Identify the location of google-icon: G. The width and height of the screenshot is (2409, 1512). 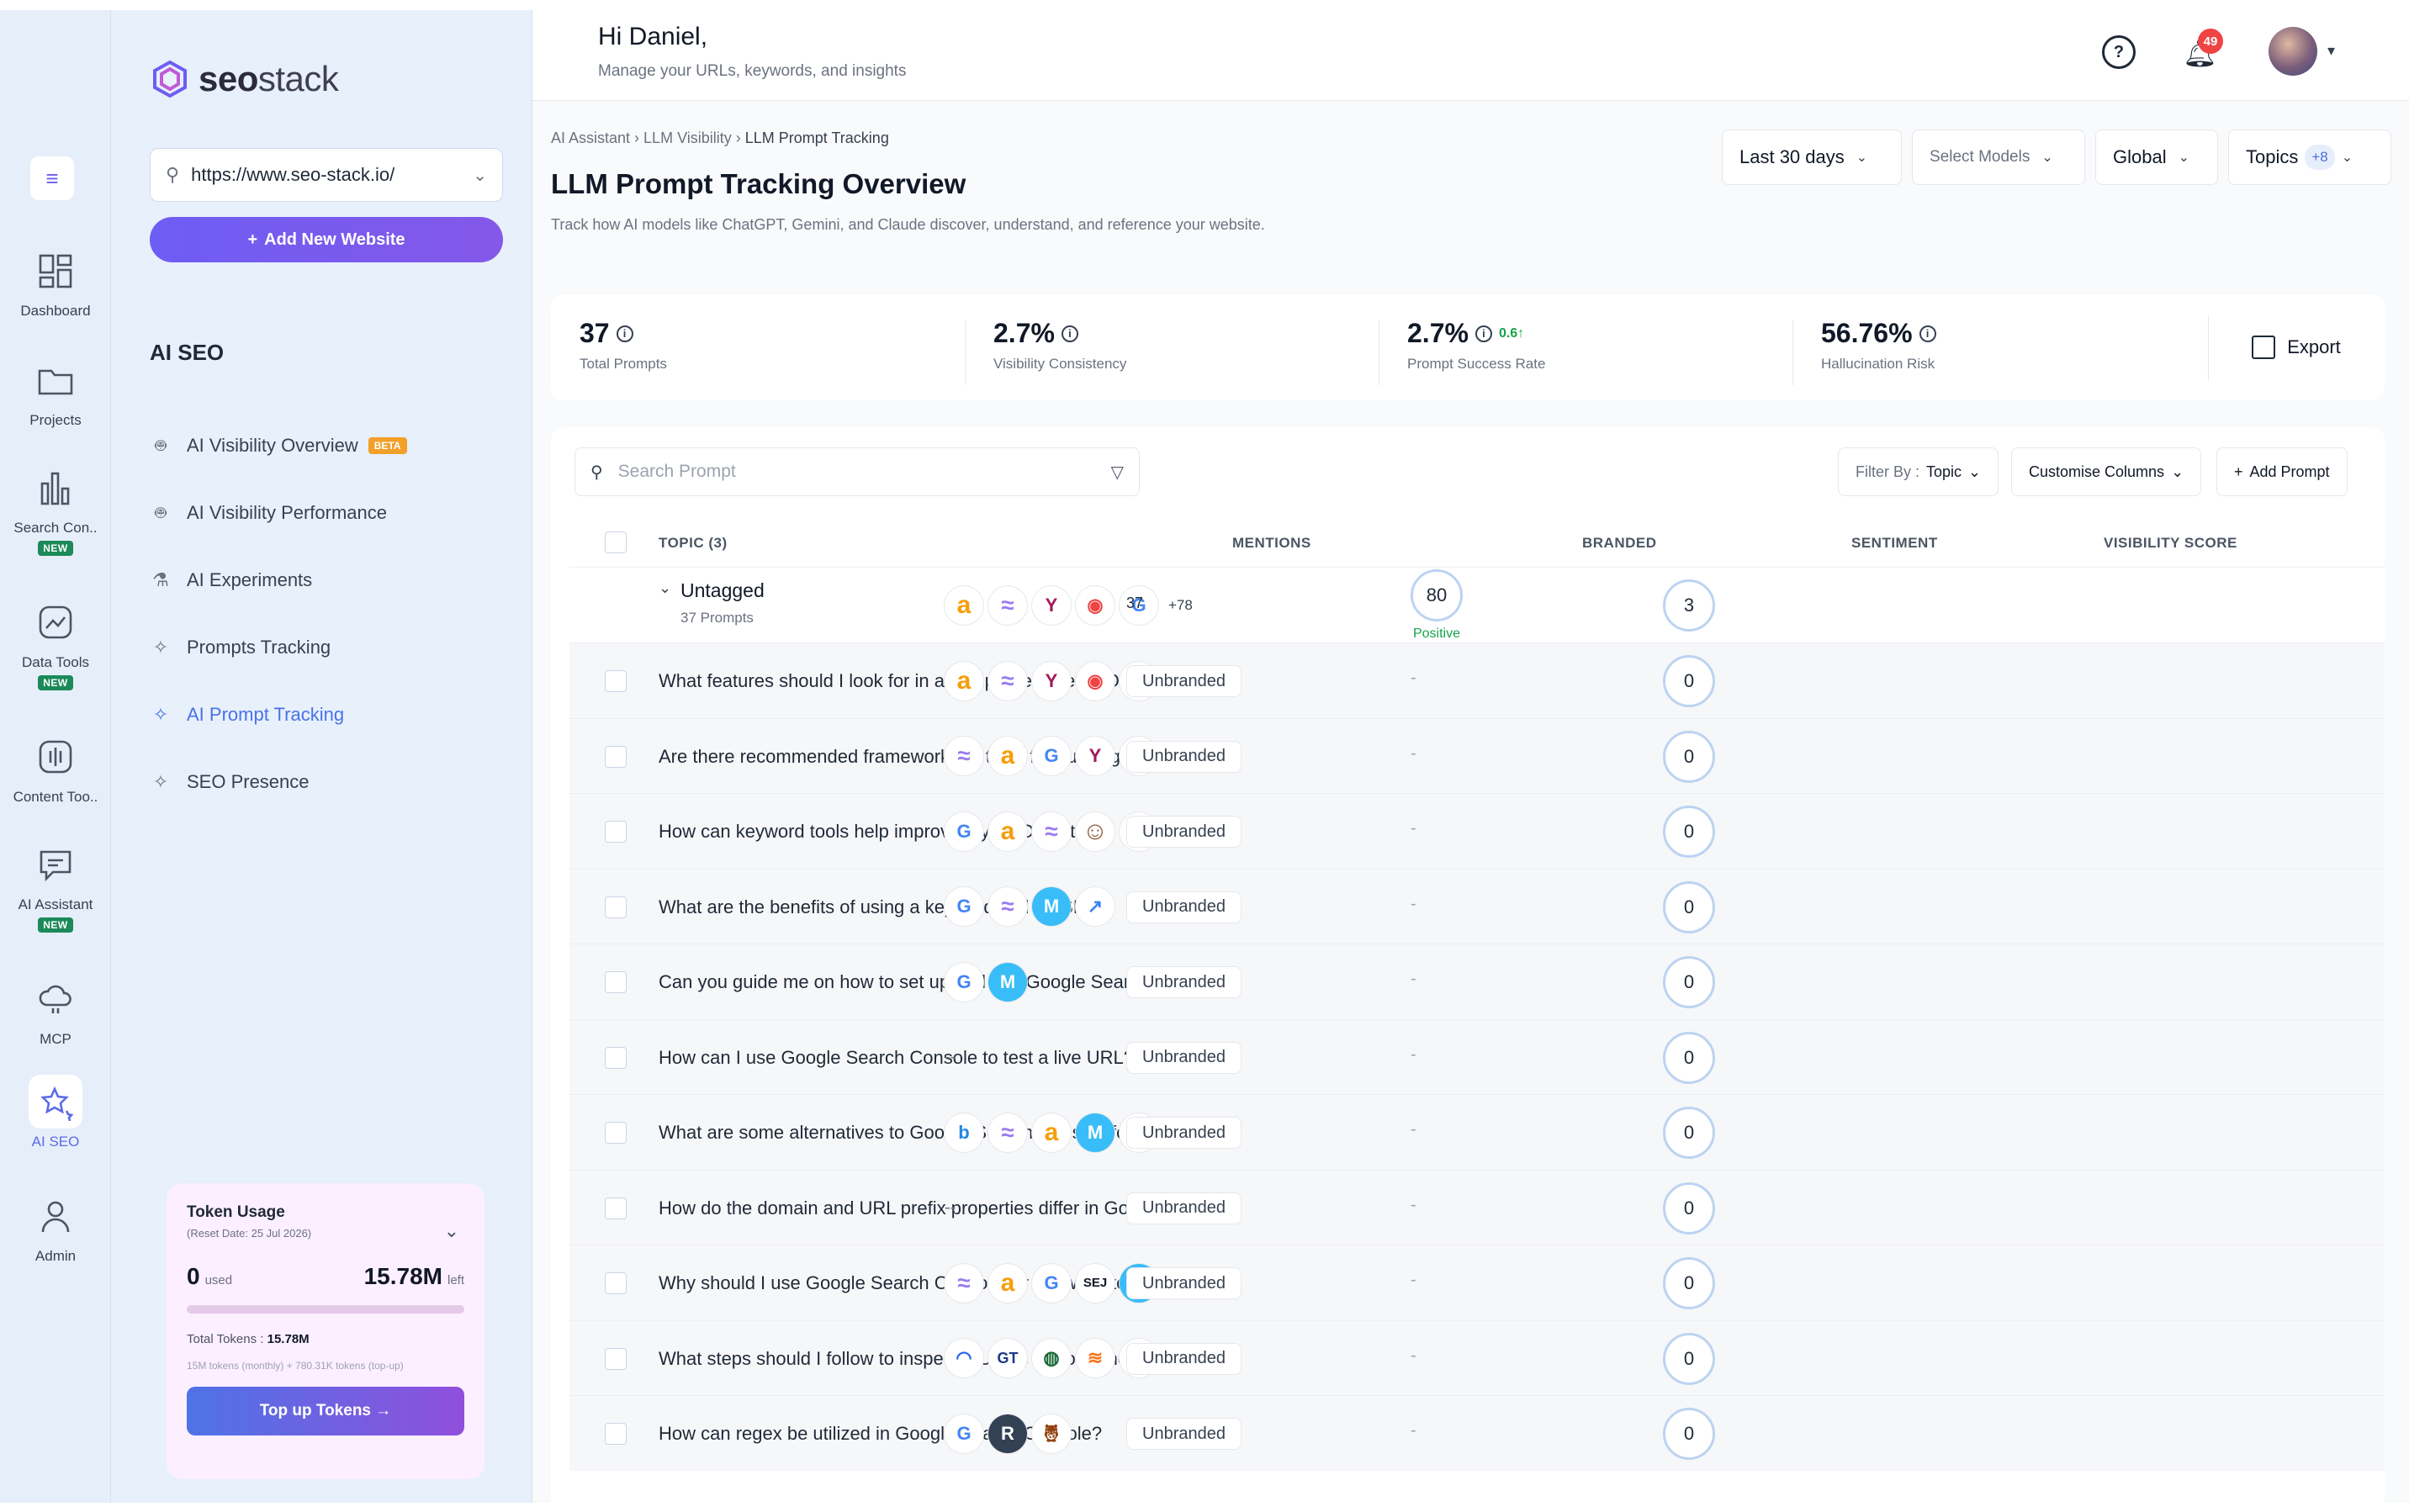
(964, 906).